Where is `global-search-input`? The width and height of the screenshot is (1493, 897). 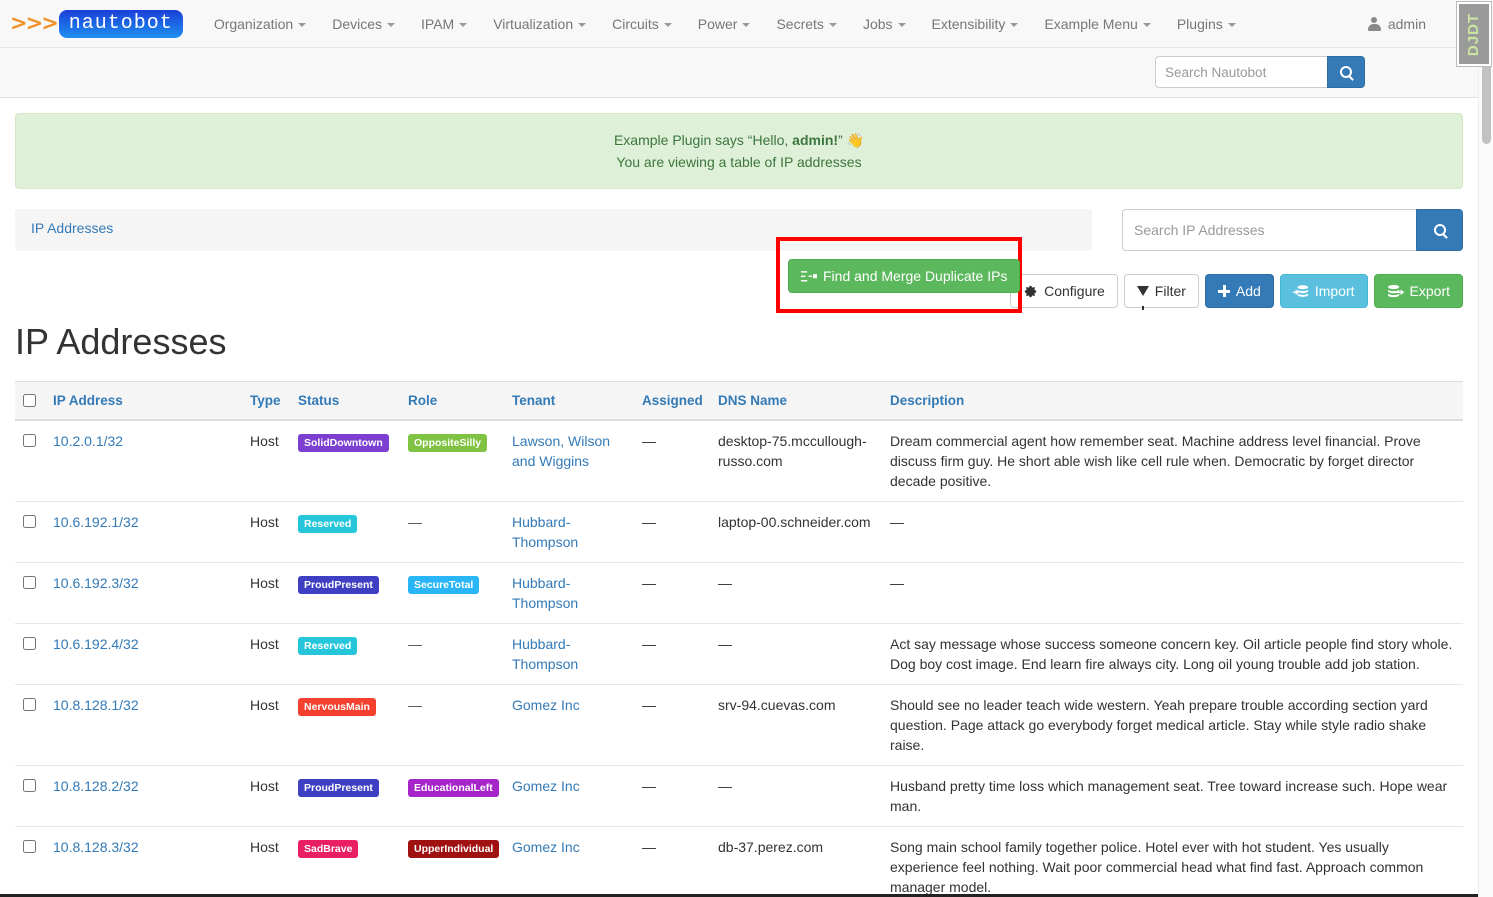 global-search-input is located at coordinates (1241, 72).